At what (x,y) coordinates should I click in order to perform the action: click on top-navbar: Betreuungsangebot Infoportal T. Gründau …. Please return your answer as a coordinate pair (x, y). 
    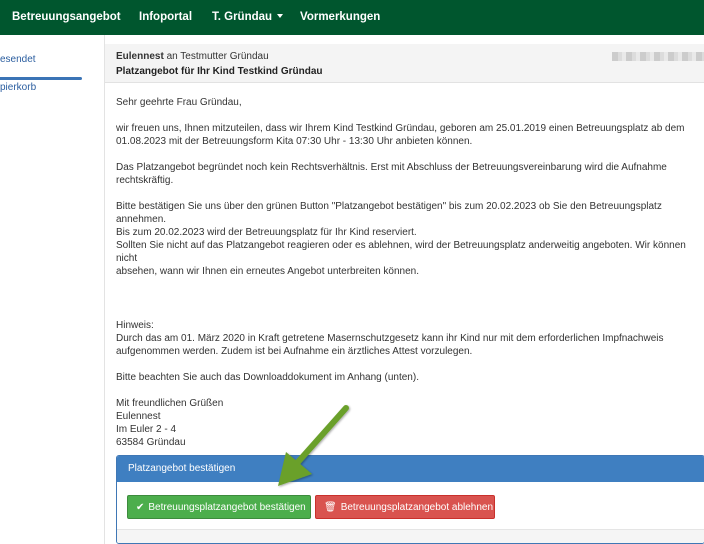
    Looking at the image, I should click on (352, 17).